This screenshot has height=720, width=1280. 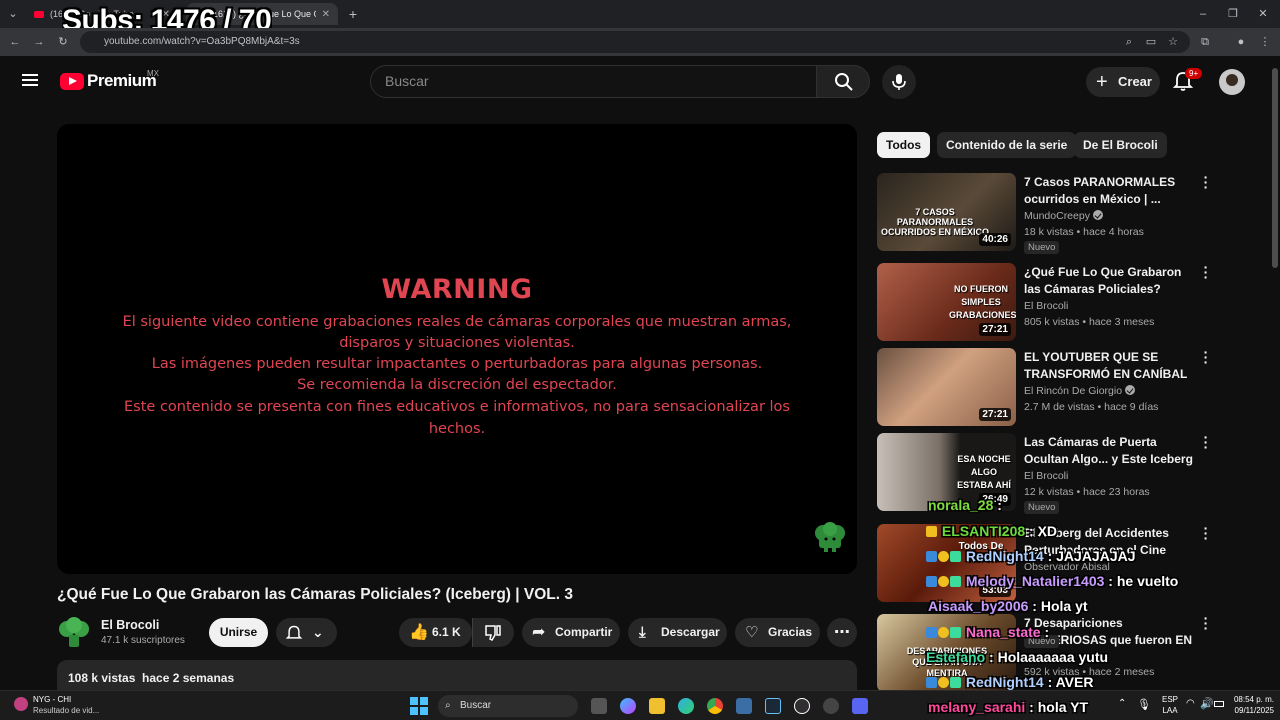 What do you see at coordinates (1123, 82) in the screenshot?
I see `create-button: + Crear` at bounding box center [1123, 82].